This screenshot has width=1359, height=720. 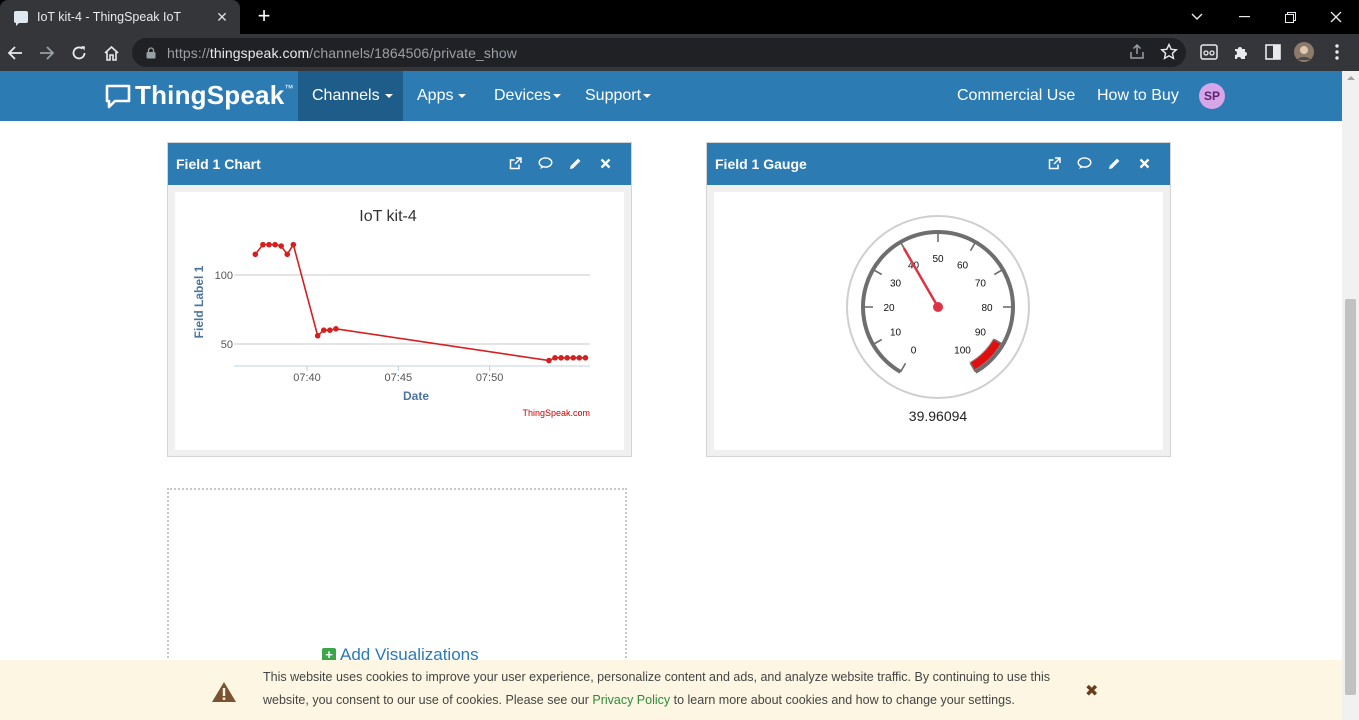 What do you see at coordinates (981, 333) in the screenshot?
I see `gauge-tick-label: 90` at bounding box center [981, 333].